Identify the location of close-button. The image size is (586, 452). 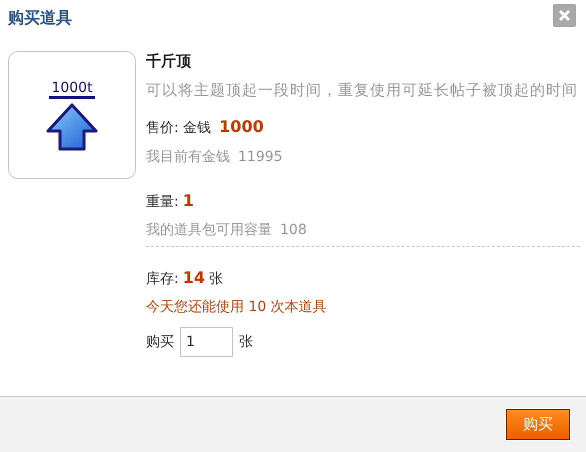
(564, 15).